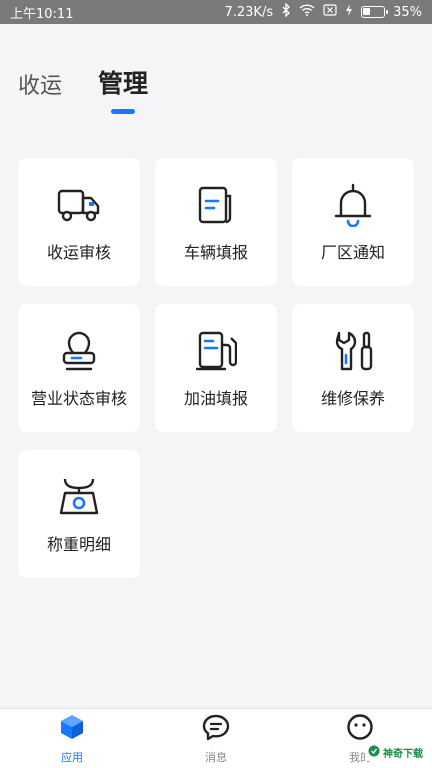 This screenshot has height=768, width=432. I want to click on fuel-pump-icon, so click(216, 351).